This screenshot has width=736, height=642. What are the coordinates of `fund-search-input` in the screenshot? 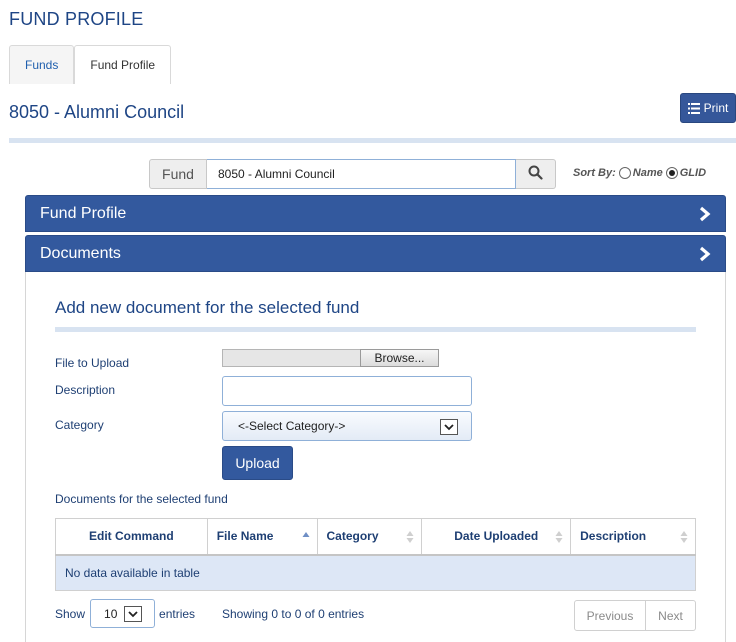 It's located at (361, 174).